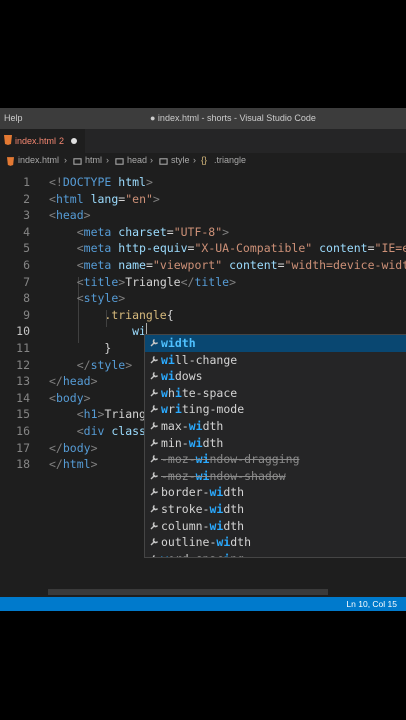 The height and width of the screenshot is (720, 406). Describe the element at coordinates (253, 265) in the screenshot. I see `code-token: content` at that location.